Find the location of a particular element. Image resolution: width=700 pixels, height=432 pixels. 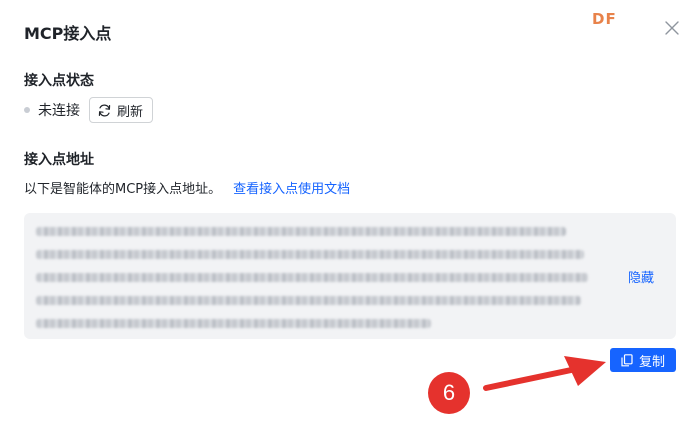

status-text: 未连接 is located at coordinates (59, 111).